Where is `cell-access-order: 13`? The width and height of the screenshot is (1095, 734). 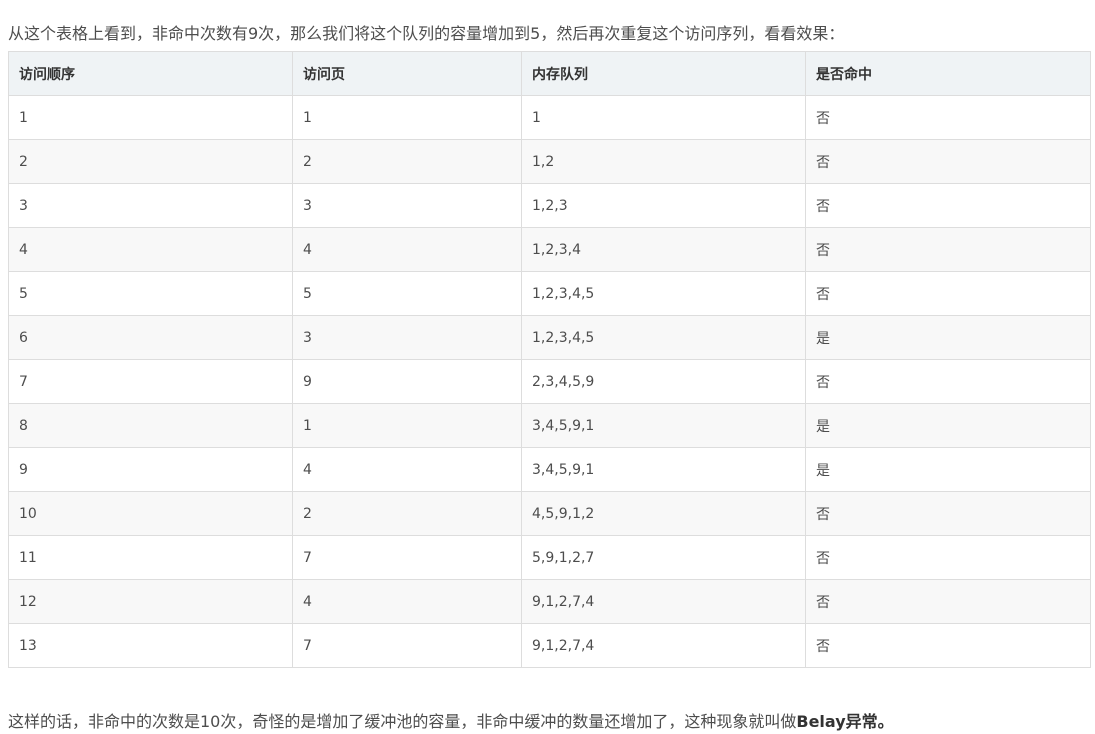 cell-access-order: 13 is located at coordinates (150, 645).